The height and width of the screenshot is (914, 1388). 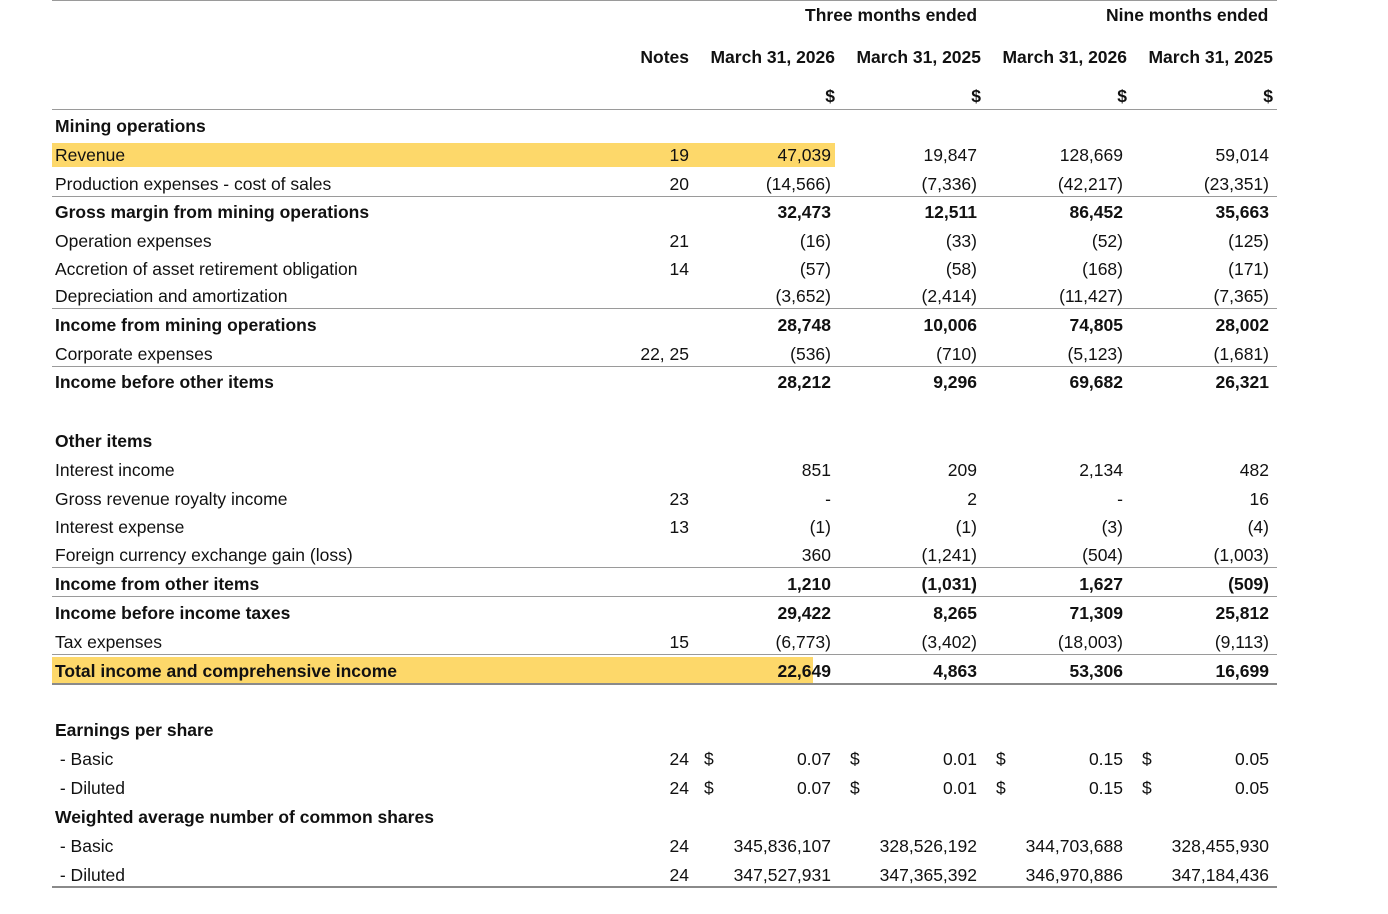 What do you see at coordinates (1268, 96) in the screenshot?
I see `currency-4: $` at bounding box center [1268, 96].